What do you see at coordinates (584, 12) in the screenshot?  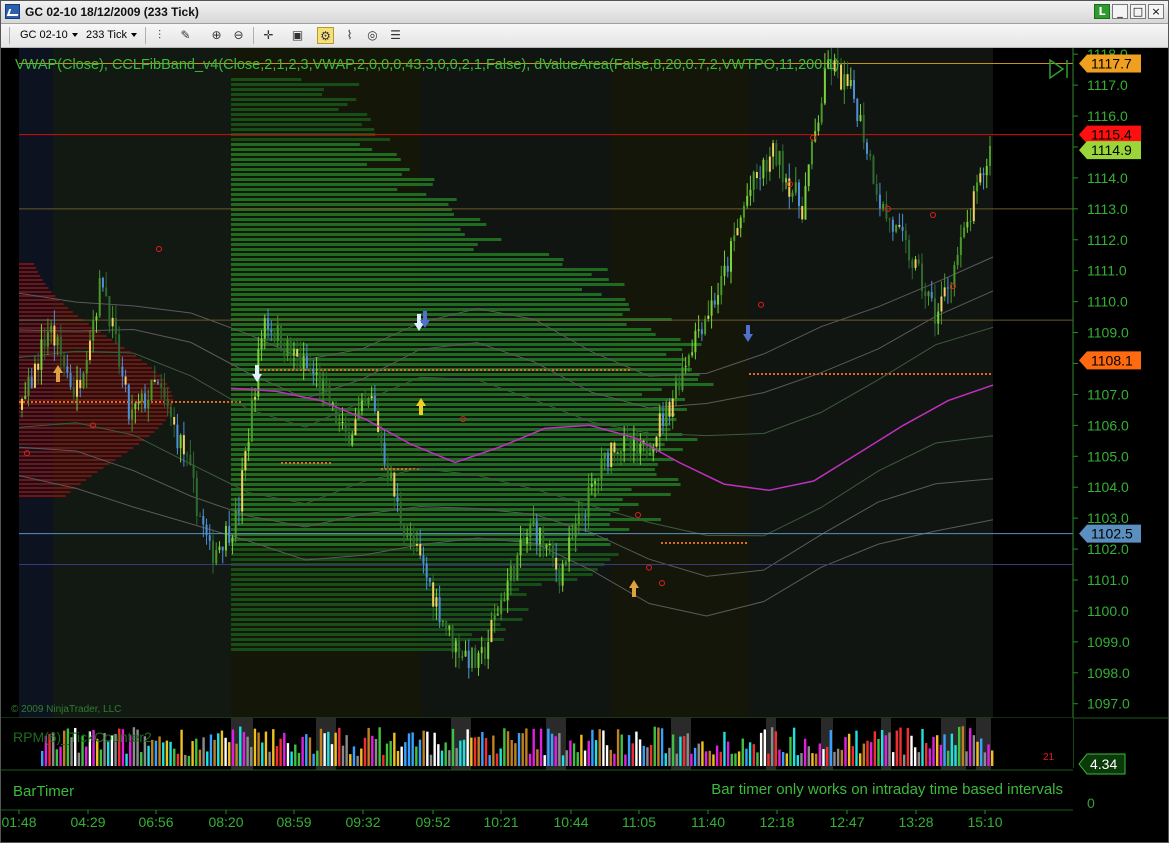 I see `title-bar: GC 02-10 18/12/2009 (233 Tick) L _ □ ×` at bounding box center [584, 12].